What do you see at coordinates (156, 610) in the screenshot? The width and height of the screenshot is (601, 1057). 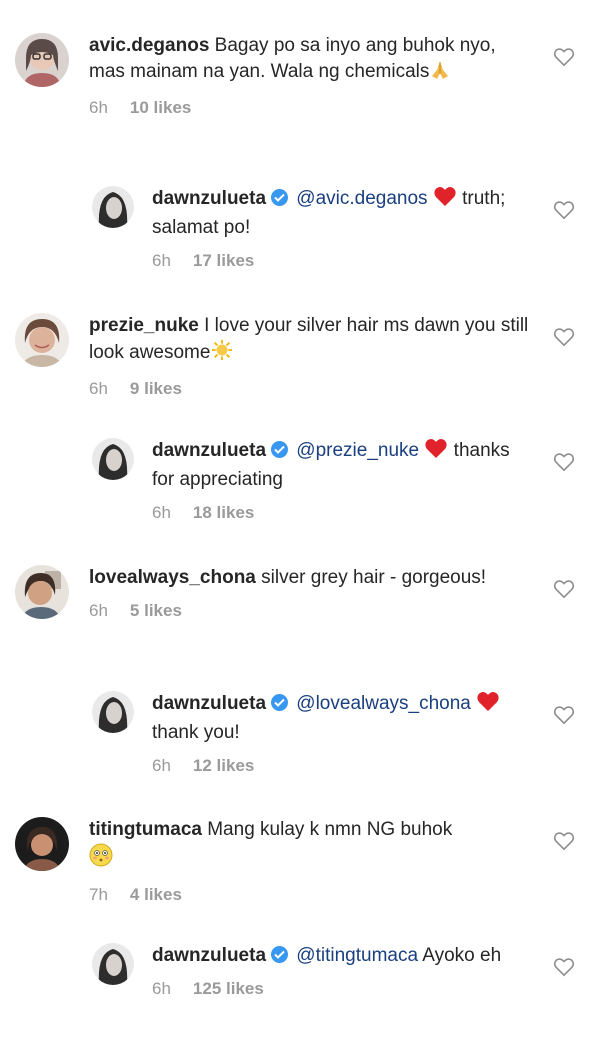 I see `comment-likes: 5 likes` at bounding box center [156, 610].